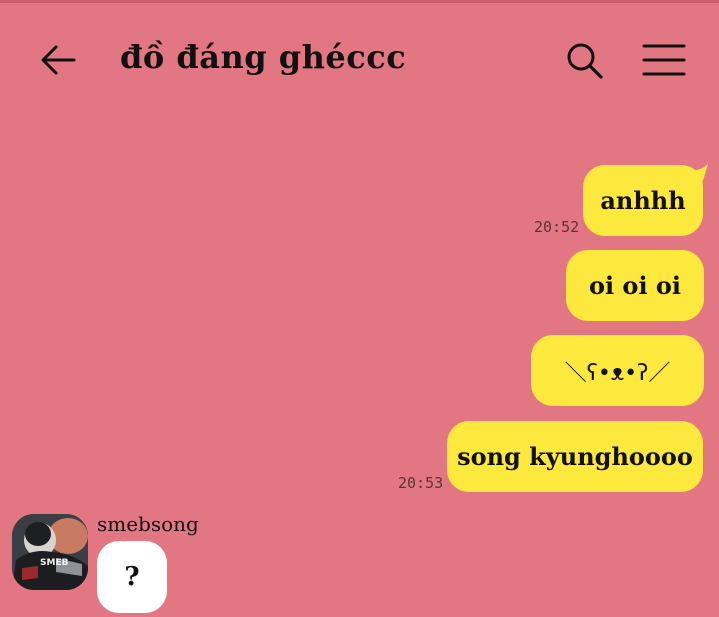 This screenshot has height=617, width=719. Describe the element at coordinates (617, 373) in the screenshot. I see `message-text: ＼ʕ•ᴥ•ʔ／` at that location.